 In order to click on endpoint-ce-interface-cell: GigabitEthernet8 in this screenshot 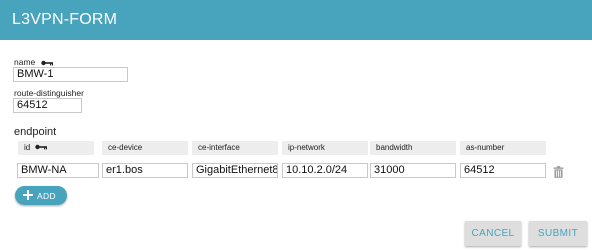, I will do `click(235, 170)`.